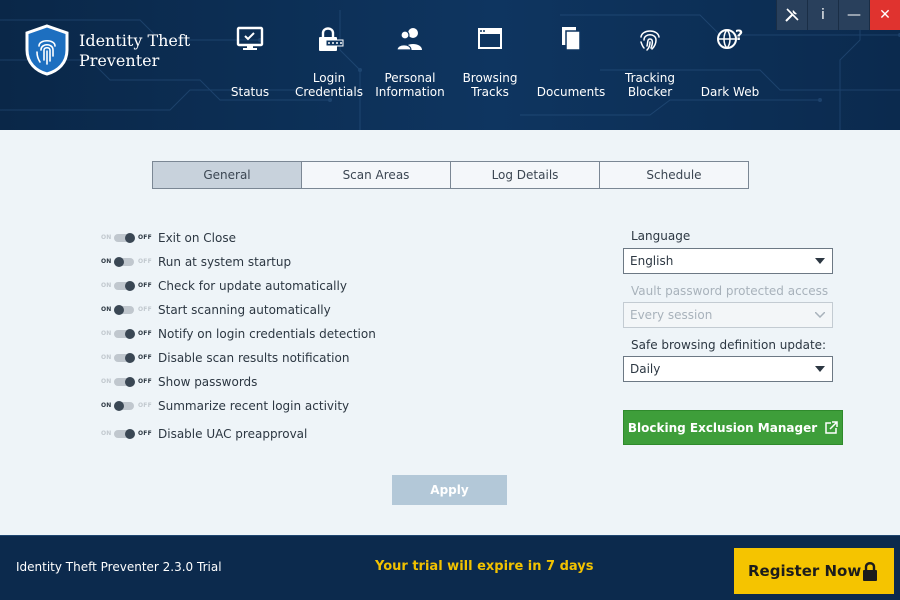  Describe the element at coordinates (822, 15) in the screenshot. I see `info-button: i` at that location.